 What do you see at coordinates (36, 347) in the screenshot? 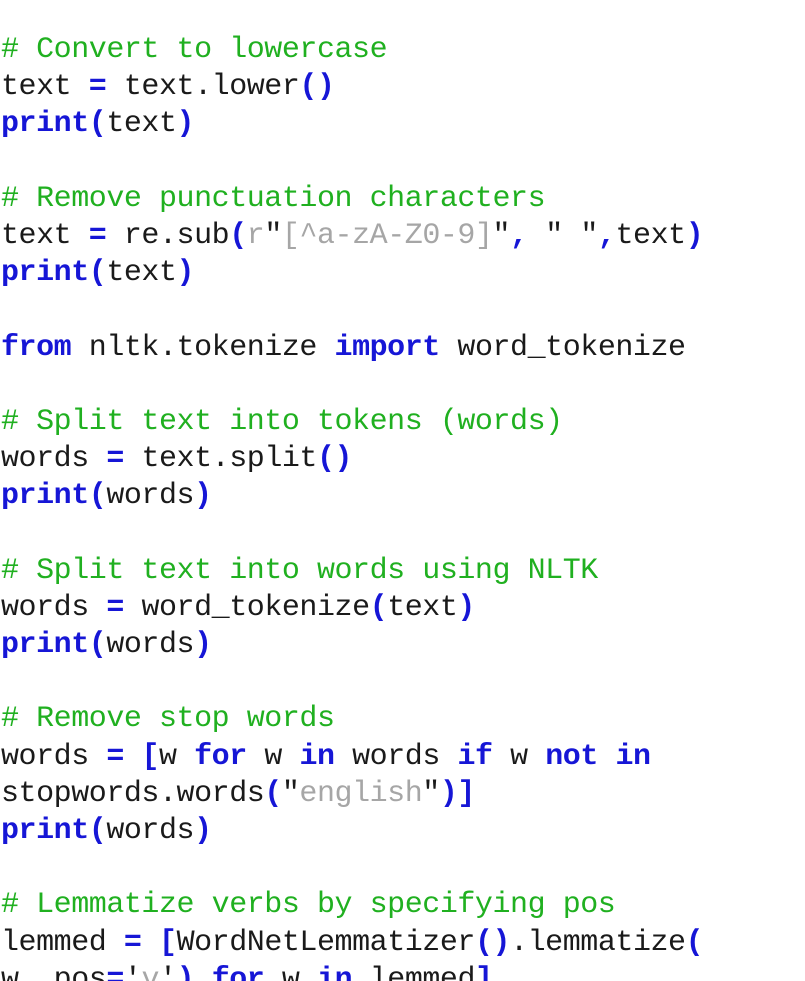
I see `code-token-kw: from` at bounding box center [36, 347].